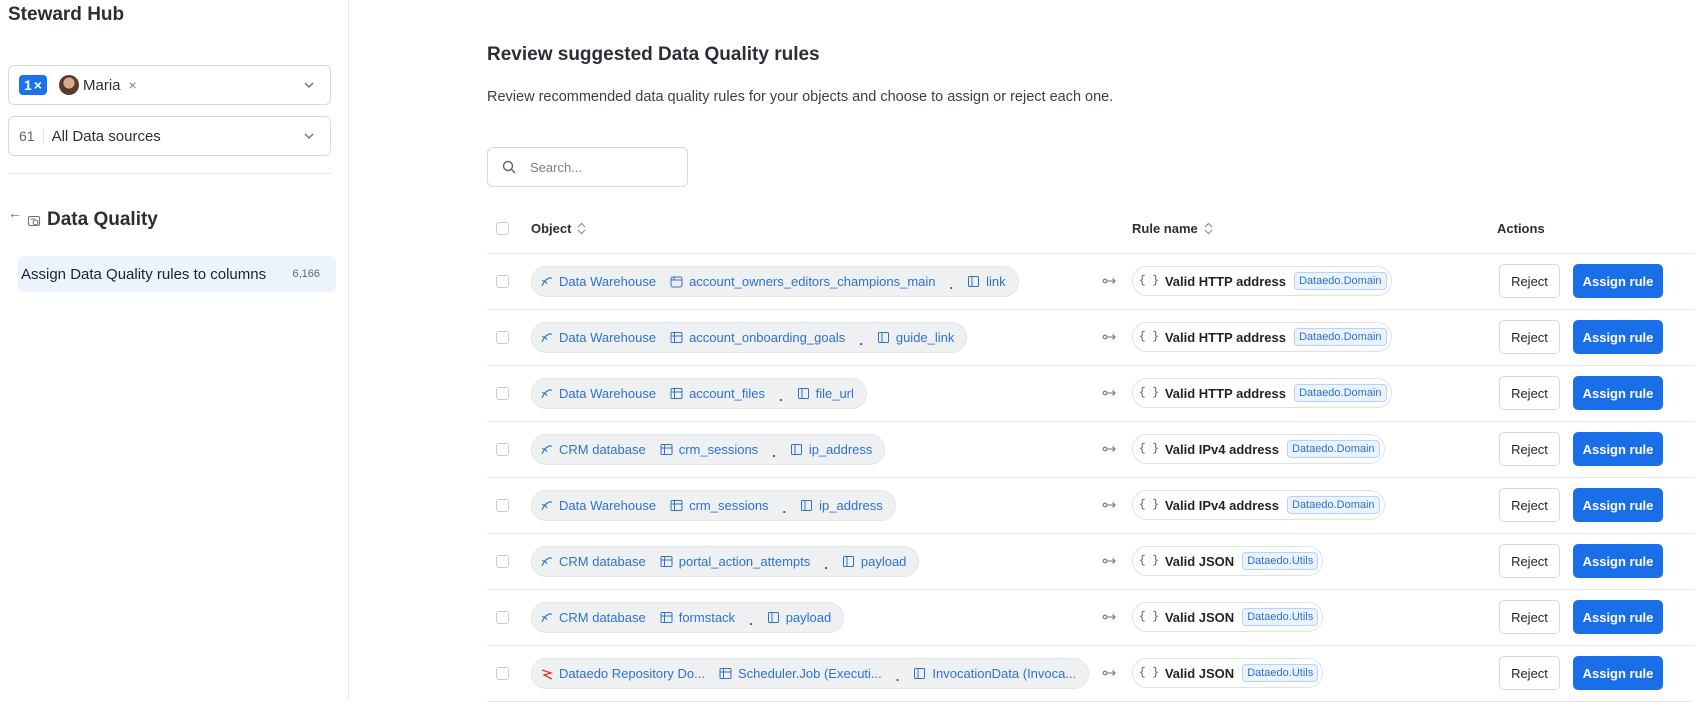  What do you see at coordinates (840, 449) in the screenshot?
I see `column-name: ip_address` at bounding box center [840, 449].